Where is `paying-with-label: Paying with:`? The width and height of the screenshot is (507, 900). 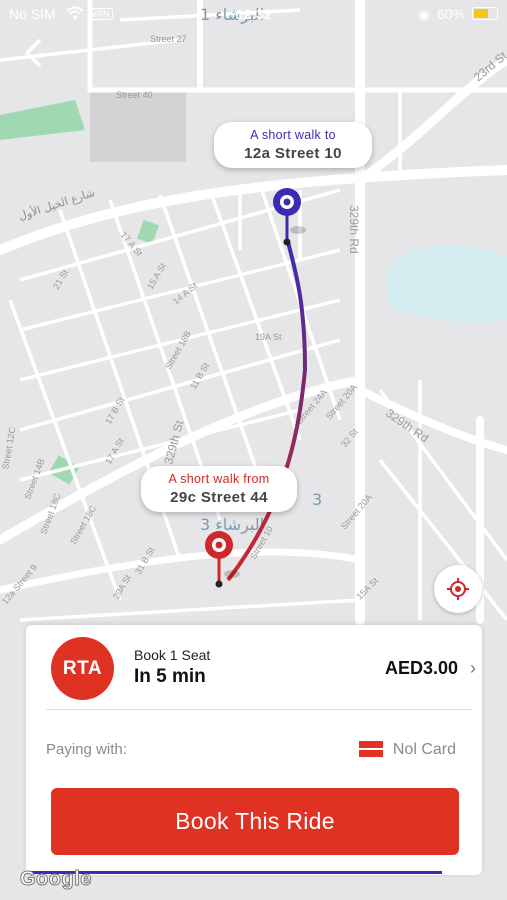 paying-with-label: Paying with: is located at coordinates (86, 749).